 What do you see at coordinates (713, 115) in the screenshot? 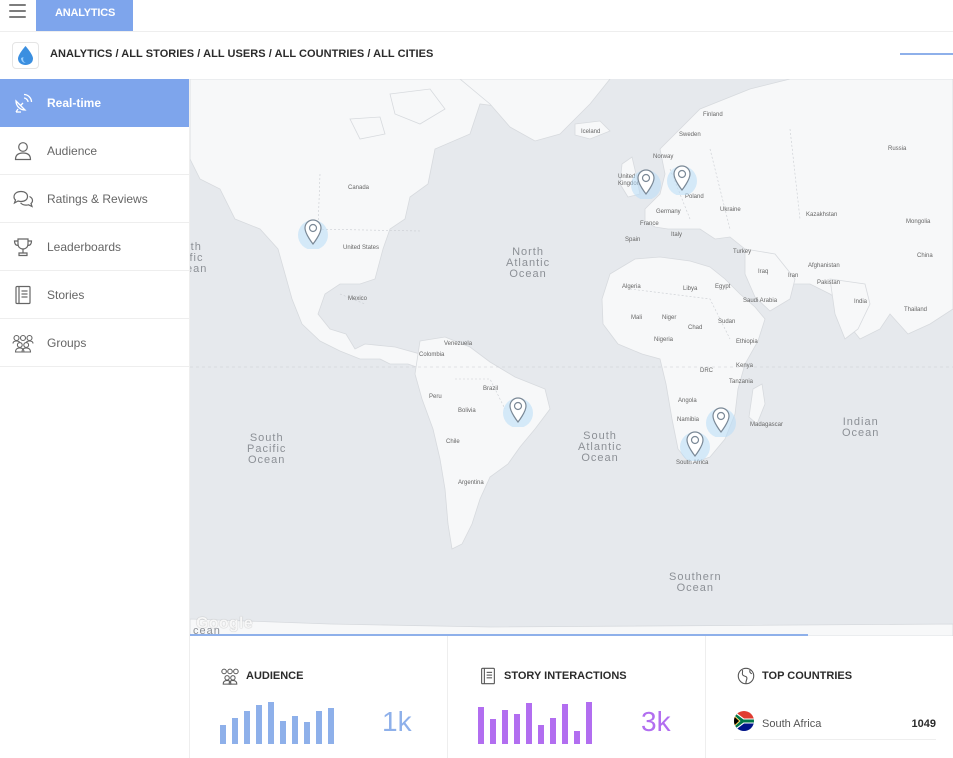
I see `map-label: Finland` at bounding box center [713, 115].